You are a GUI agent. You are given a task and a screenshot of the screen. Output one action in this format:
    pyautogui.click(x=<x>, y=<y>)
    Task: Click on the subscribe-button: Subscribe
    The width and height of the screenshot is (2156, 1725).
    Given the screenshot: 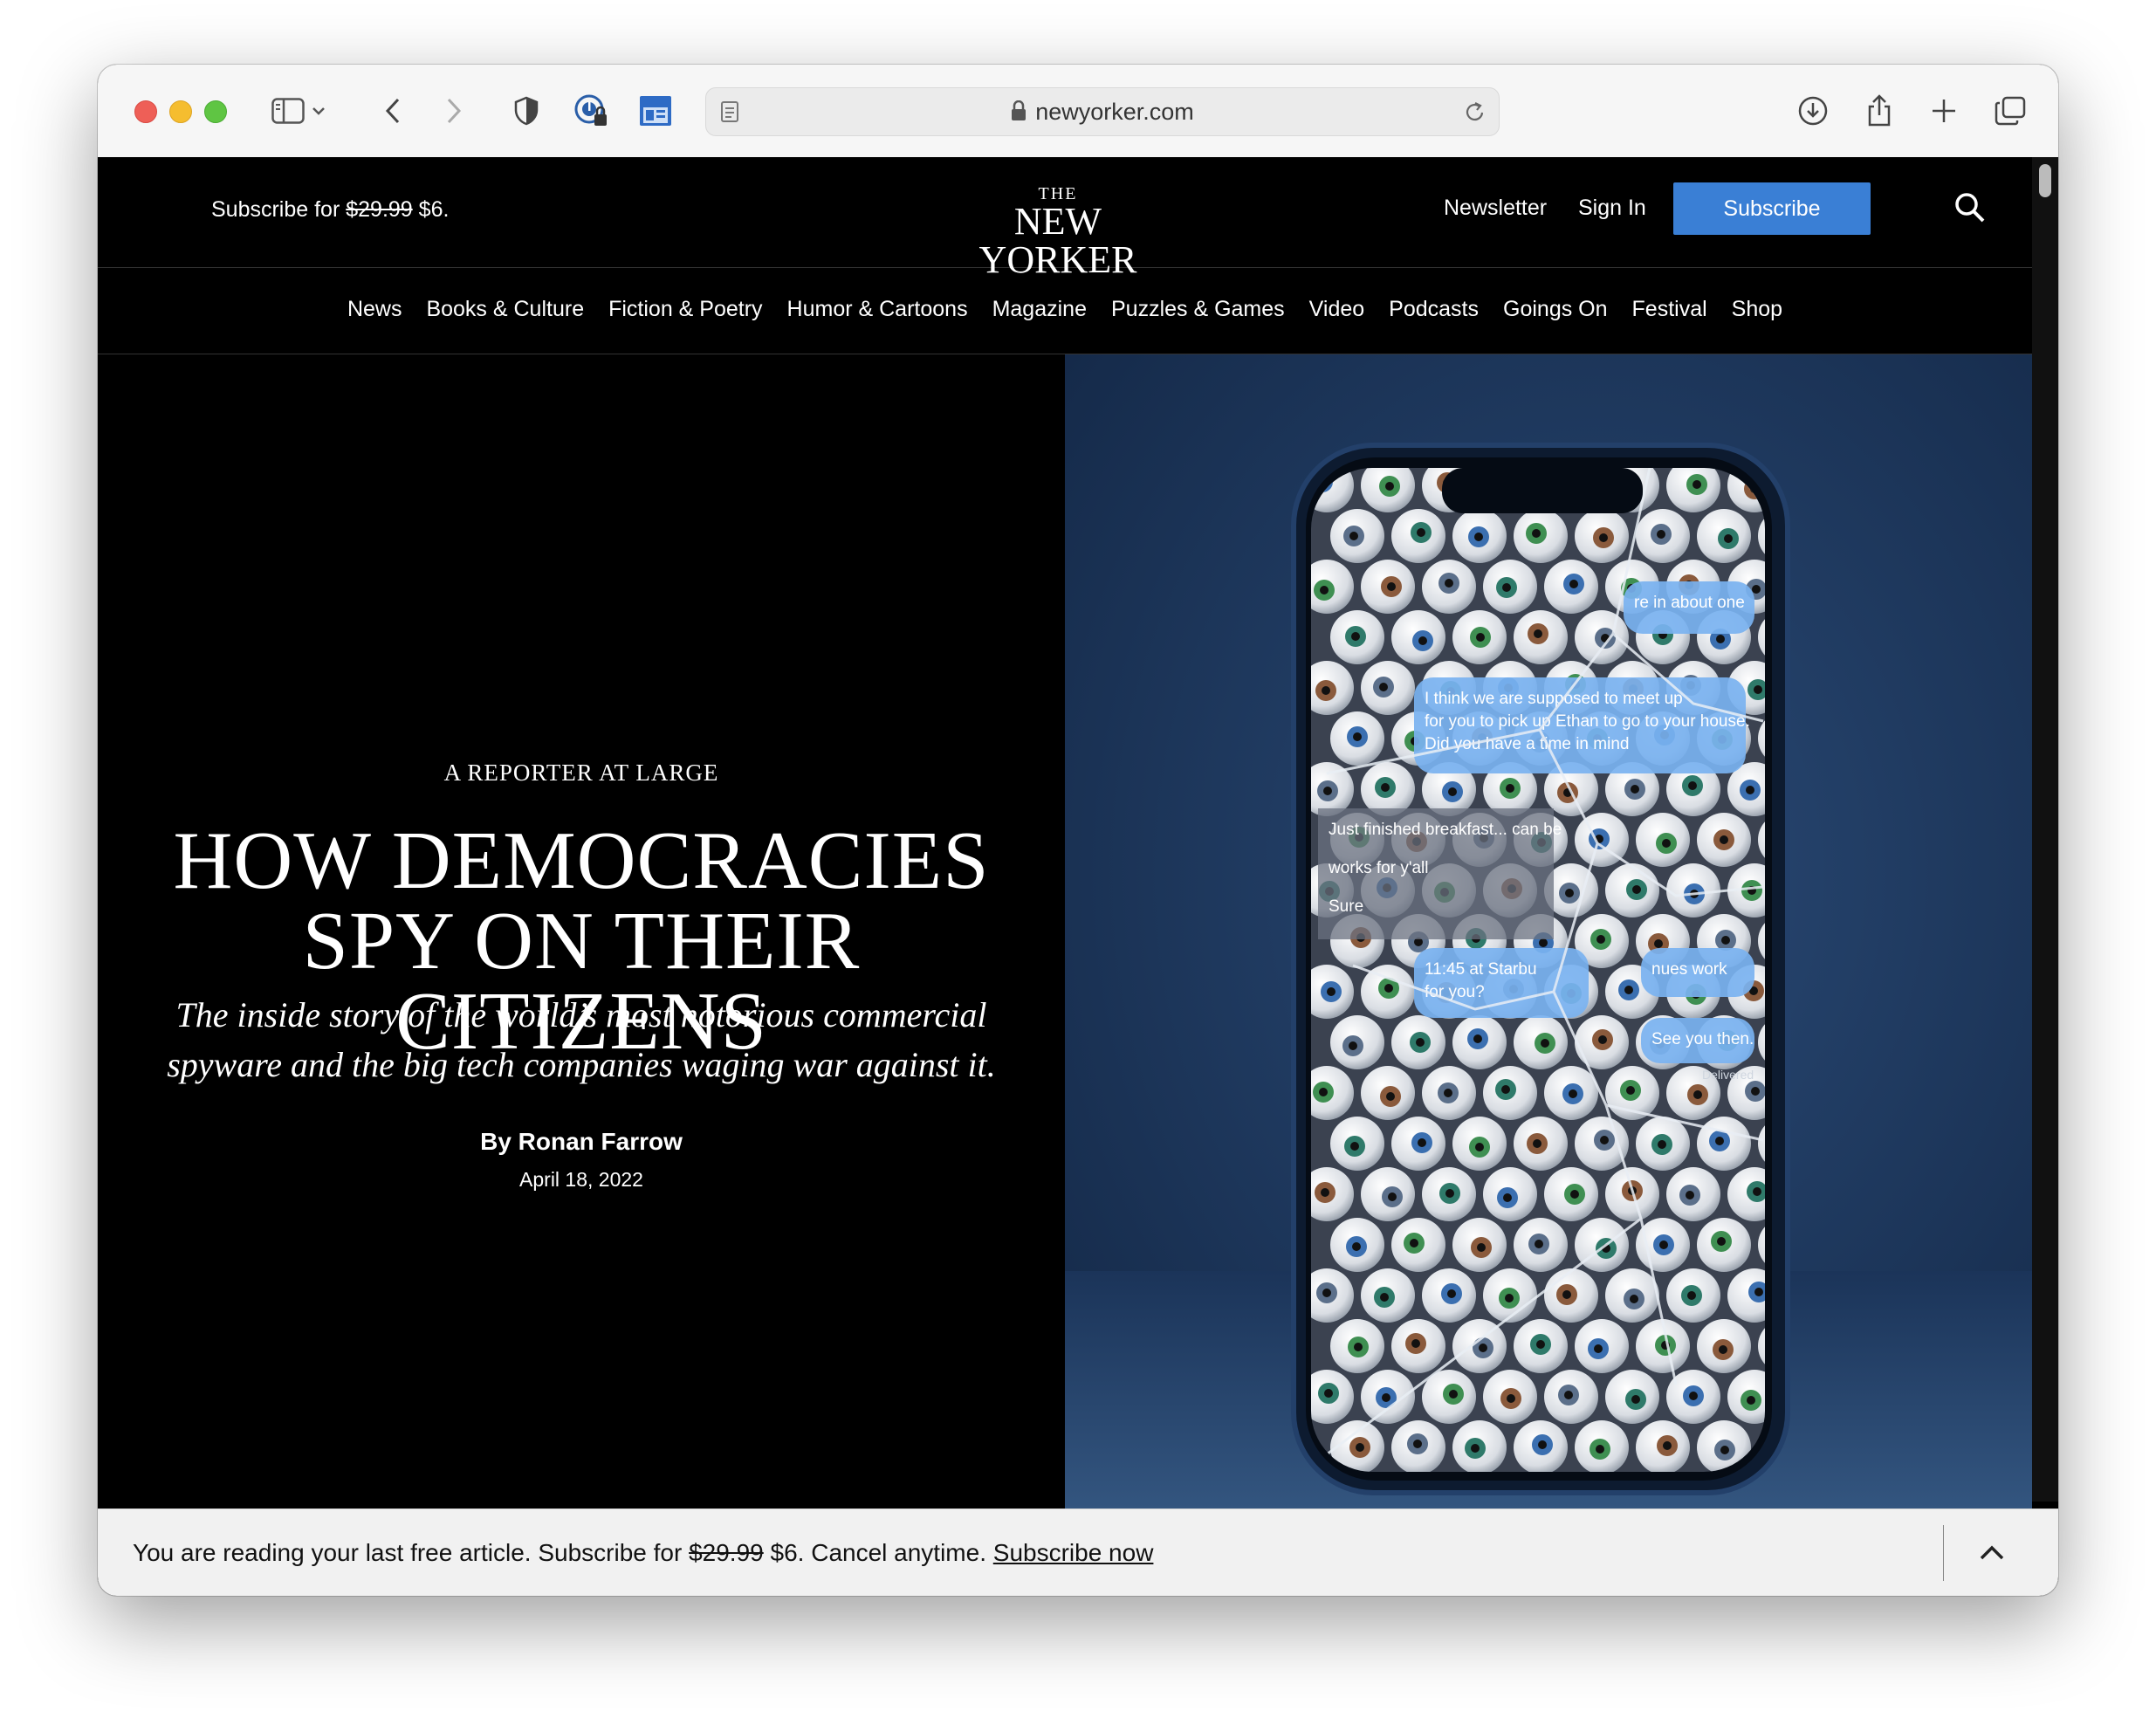 What is the action you would take?
    pyautogui.click(x=1772, y=209)
    